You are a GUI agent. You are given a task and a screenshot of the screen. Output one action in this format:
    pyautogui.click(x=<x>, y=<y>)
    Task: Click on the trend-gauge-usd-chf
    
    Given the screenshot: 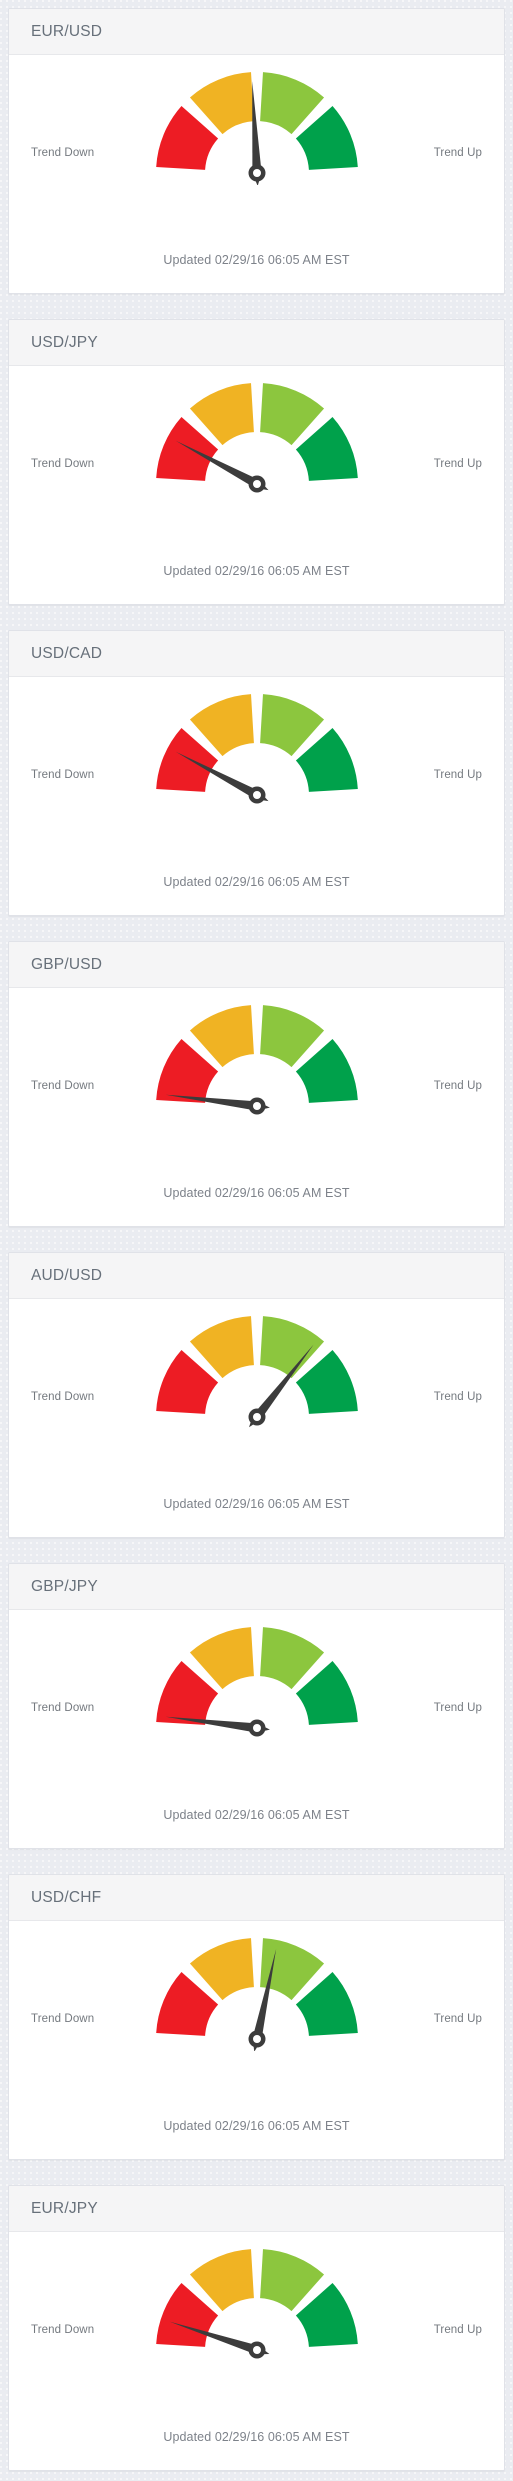 What is the action you would take?
    pyautogui.click(x=257, y=1992)
    